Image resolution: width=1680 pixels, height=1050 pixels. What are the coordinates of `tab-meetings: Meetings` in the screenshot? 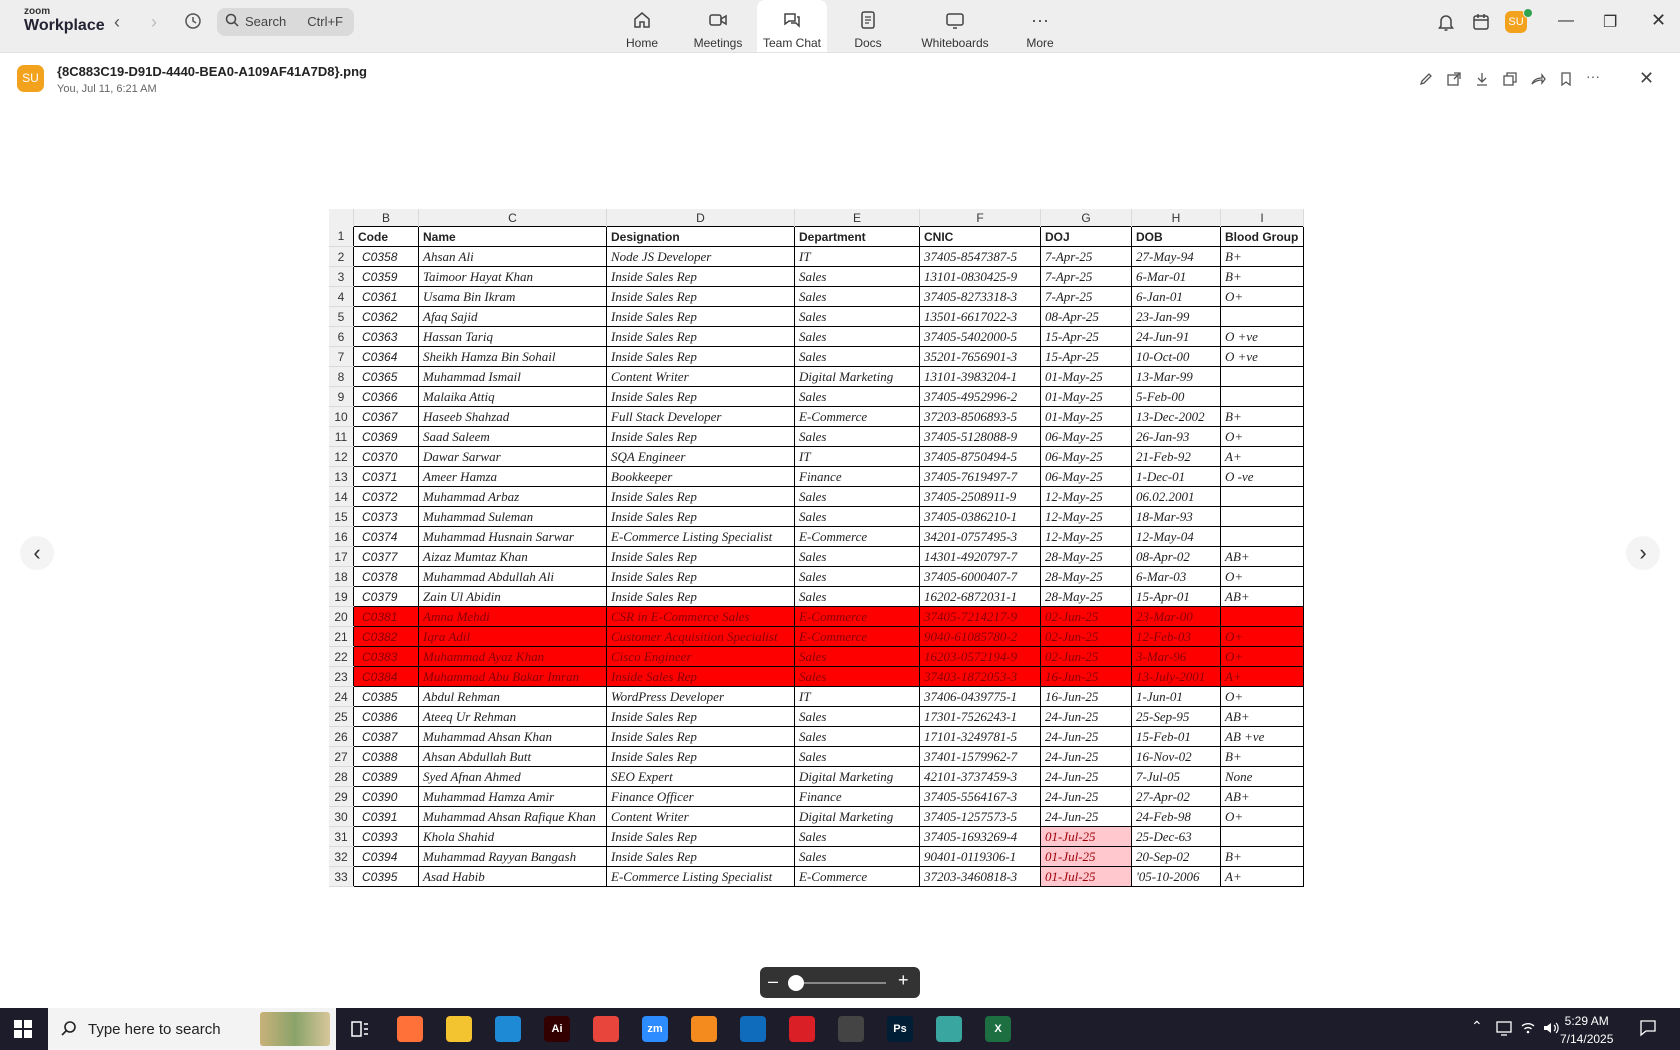 It's located at (718, 26).